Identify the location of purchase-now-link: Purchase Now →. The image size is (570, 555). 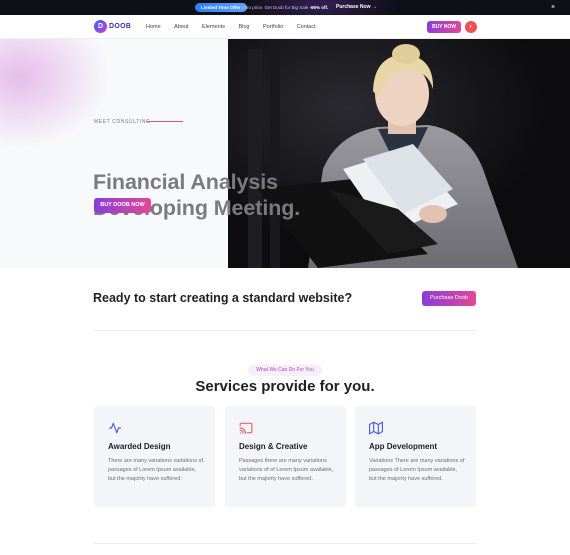
(356, 7).